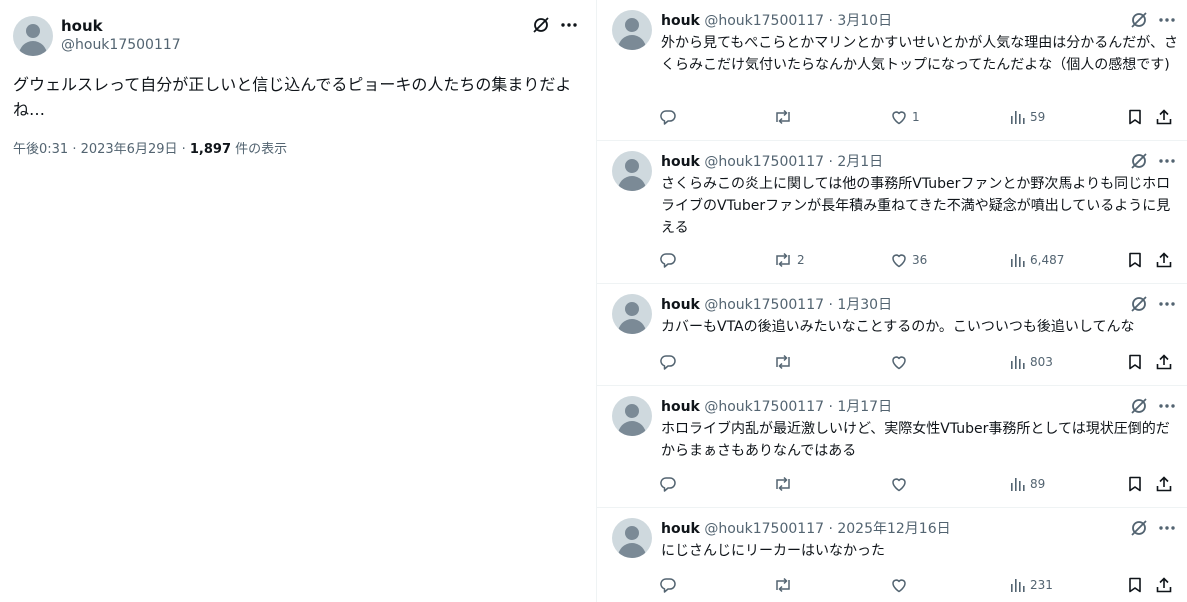  What do you see at coordinates (121, 45) in the screenshot?
I see `author-handle: @houk17500117` at bounding box center [121, 45].